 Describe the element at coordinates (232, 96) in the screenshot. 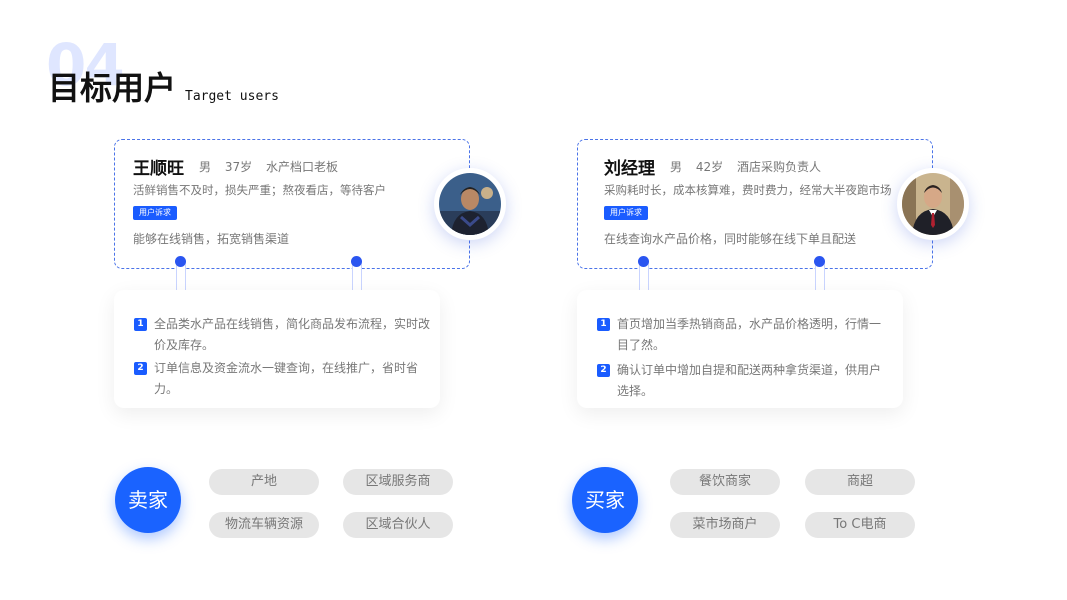

I see `page-subtitle: Target users` at that location.